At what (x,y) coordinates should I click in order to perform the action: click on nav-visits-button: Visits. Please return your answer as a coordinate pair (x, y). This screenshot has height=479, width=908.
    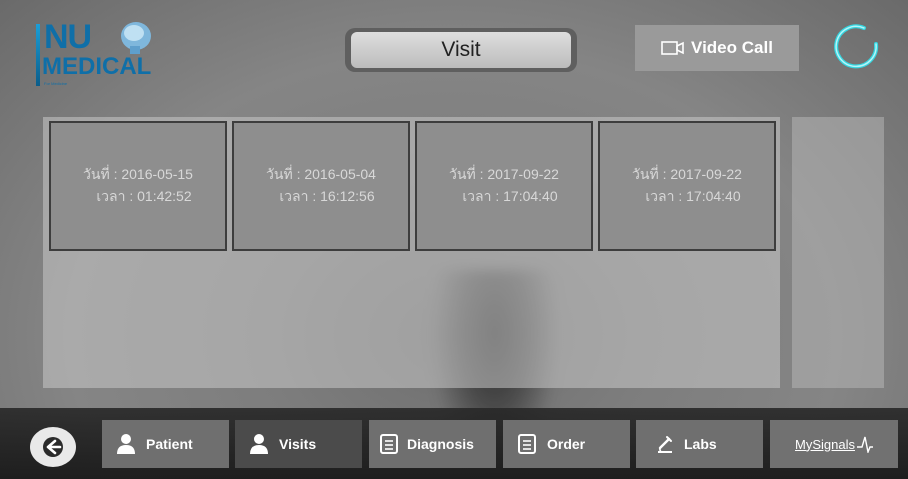
    Looking at the image, I should click on (298, 444).